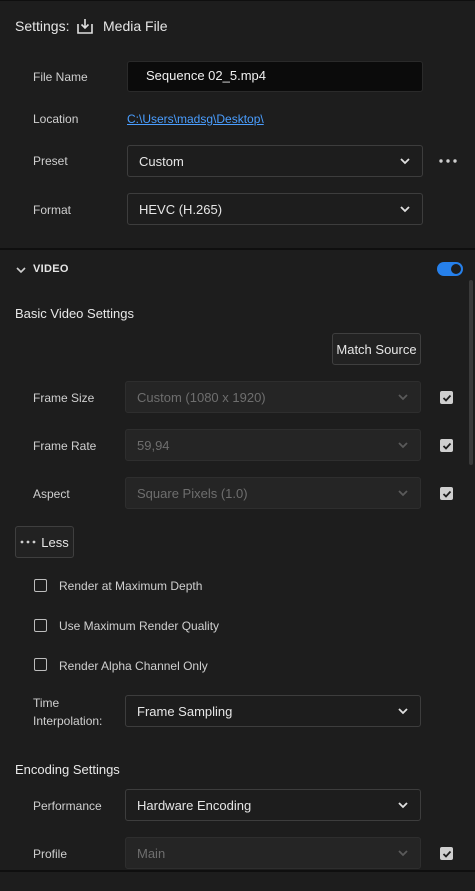 This screenshot has height=891, width=475. I want to click on scrollbar-thumb, so click(471, 372).